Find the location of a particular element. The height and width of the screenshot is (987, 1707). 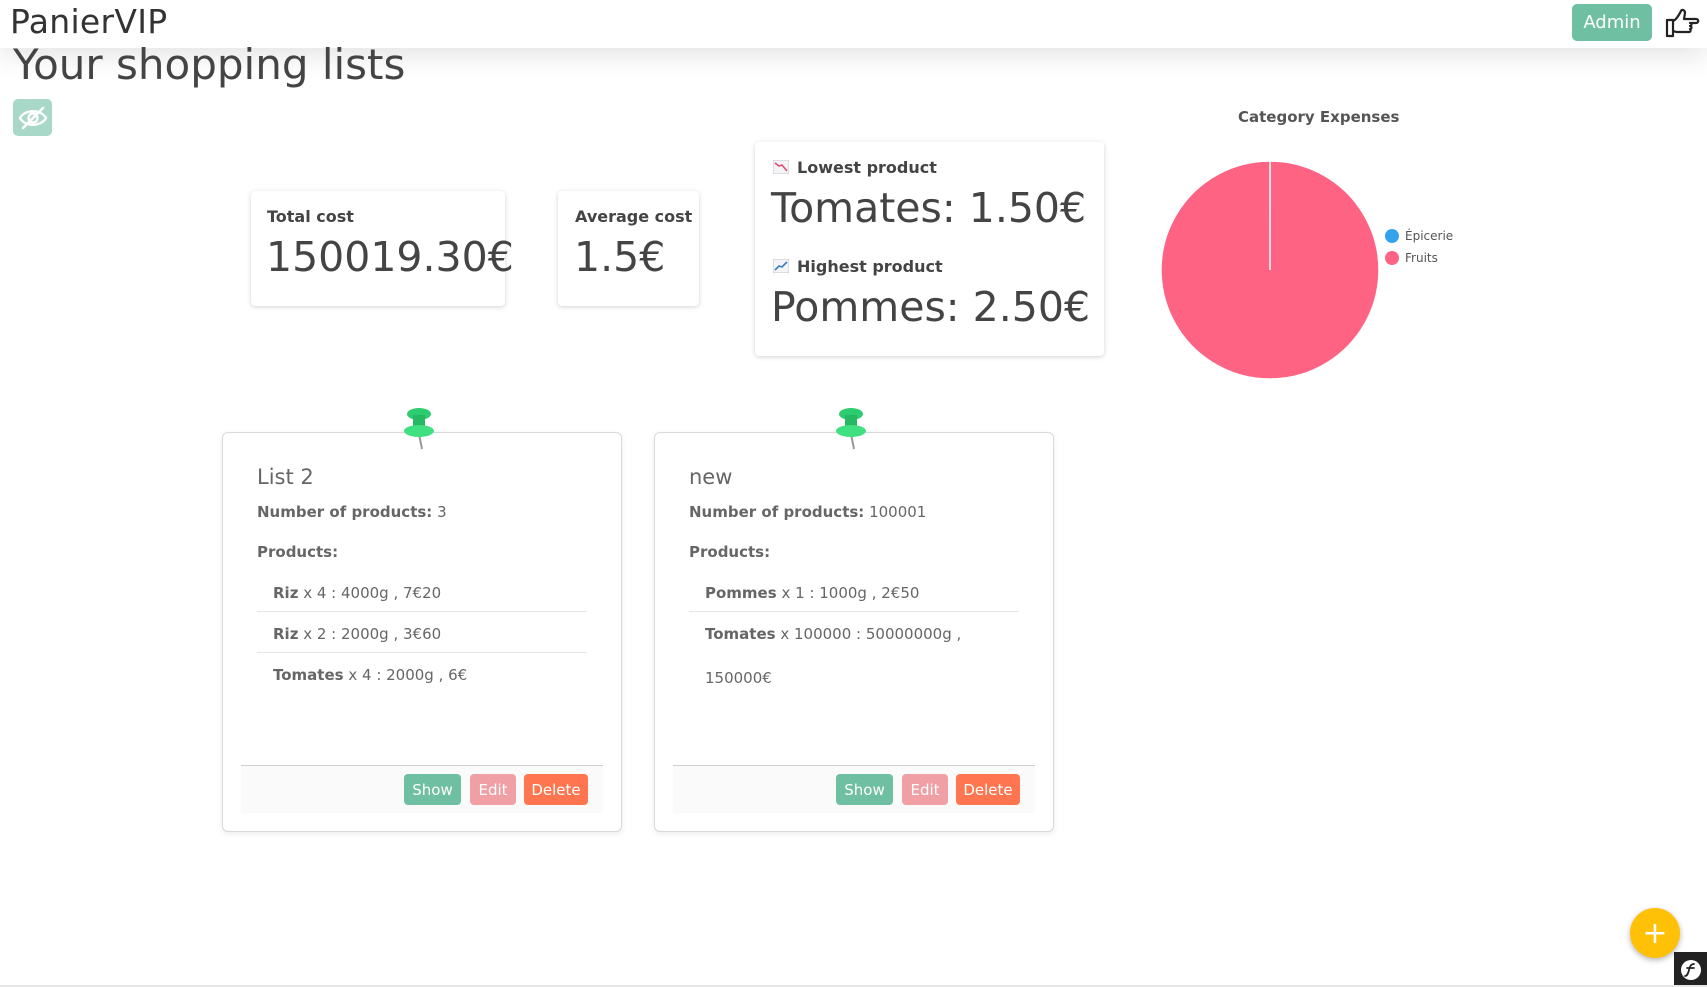

product-detail: x 4 : 4000g , 7€20 is located at coordinates (372, 593).